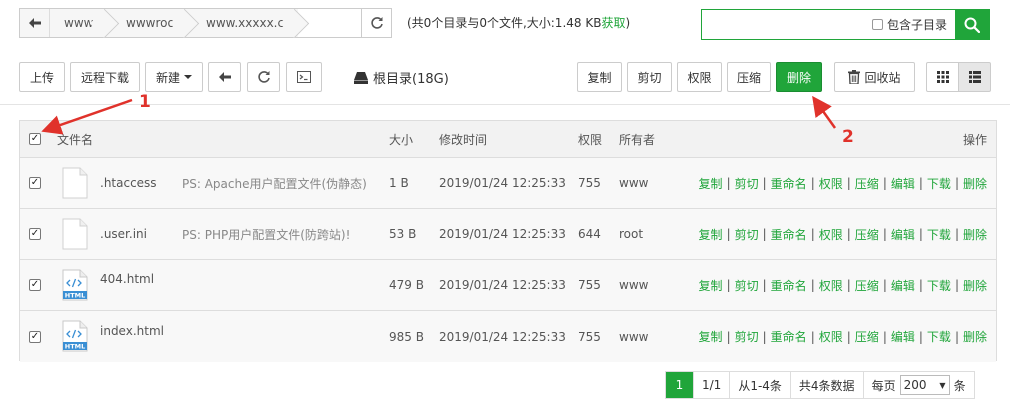 This screenshot has height=413, width=1010. What do you see at coordinates (848, 137) in the screenshot?
I see `annotation-label-2: 2` at bounding box center [848, 137].